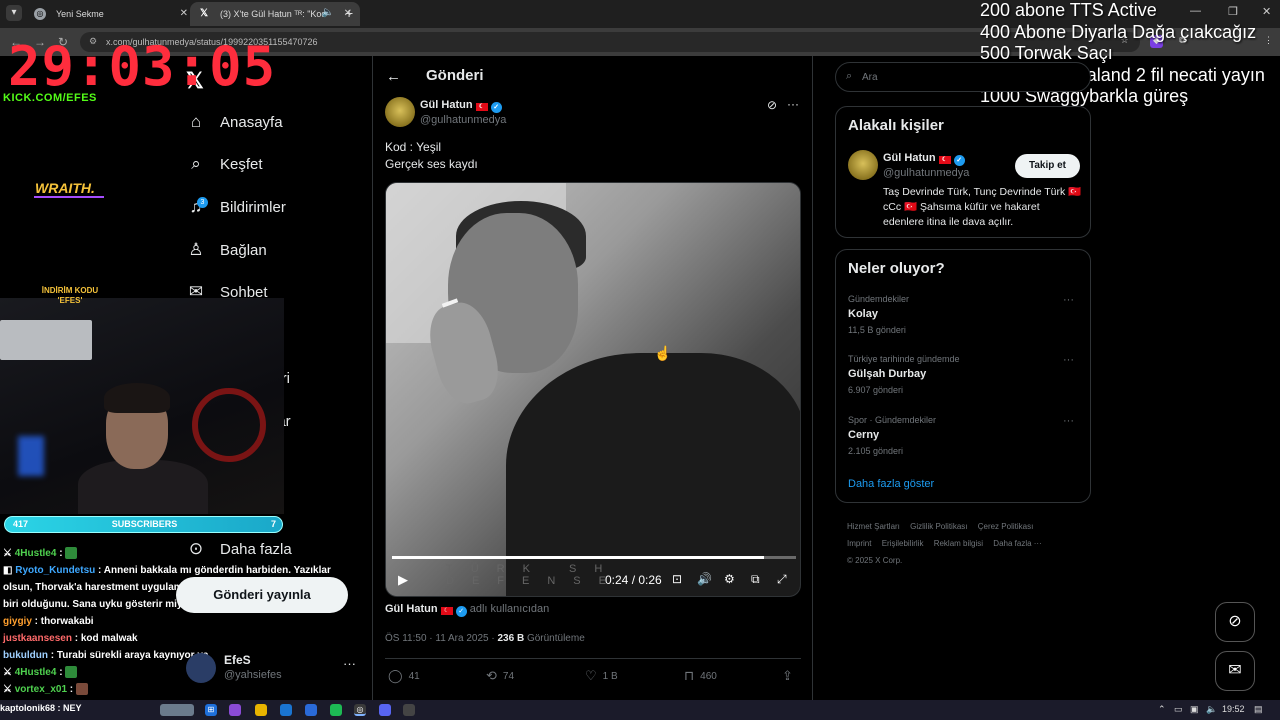  What do you see at coordinates (859, 543) in the screenshot?
I see `footer-link: Imprint` at bounding box center [859, 543].